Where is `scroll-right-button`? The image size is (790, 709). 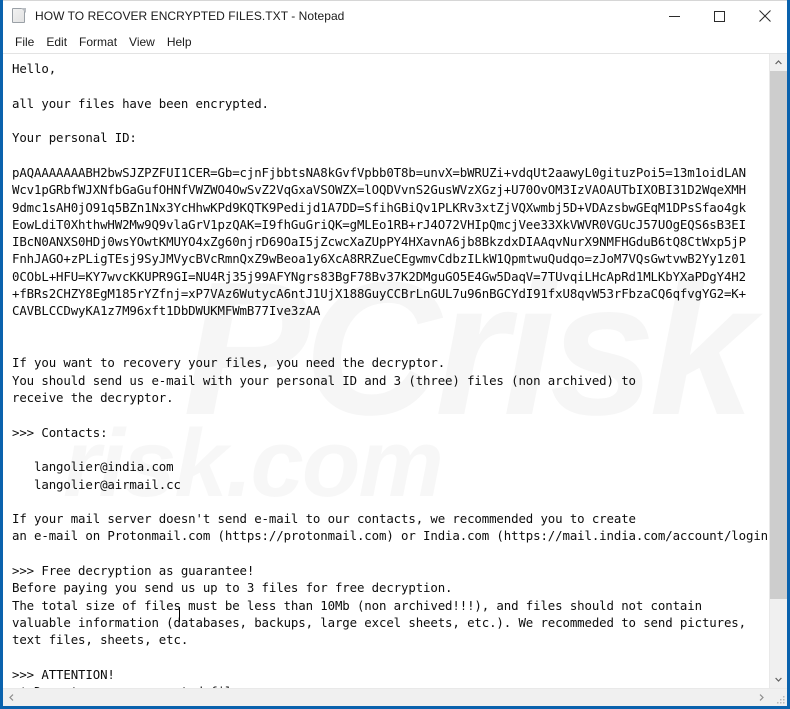
scroll-right-button is located at coordinates (761, 697).